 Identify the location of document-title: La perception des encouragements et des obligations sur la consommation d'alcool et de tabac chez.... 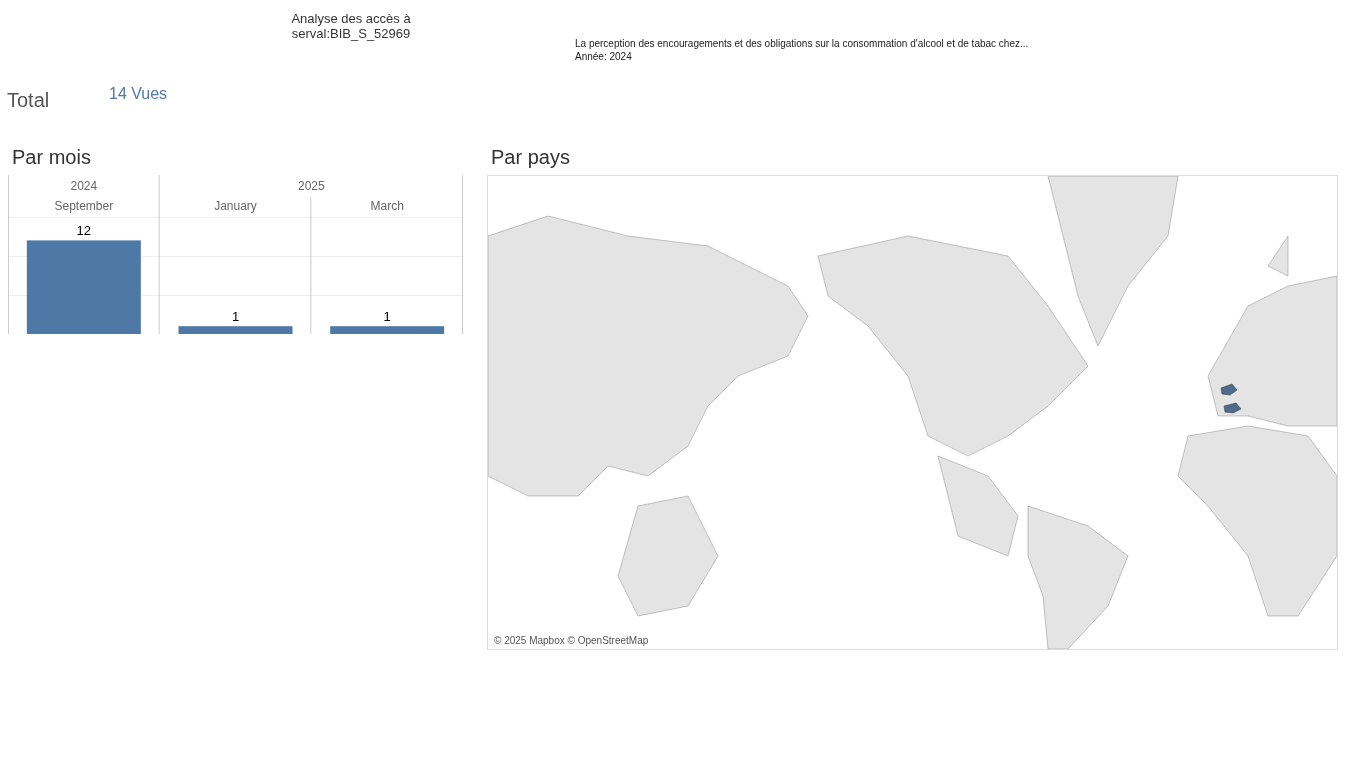
(802, 43).